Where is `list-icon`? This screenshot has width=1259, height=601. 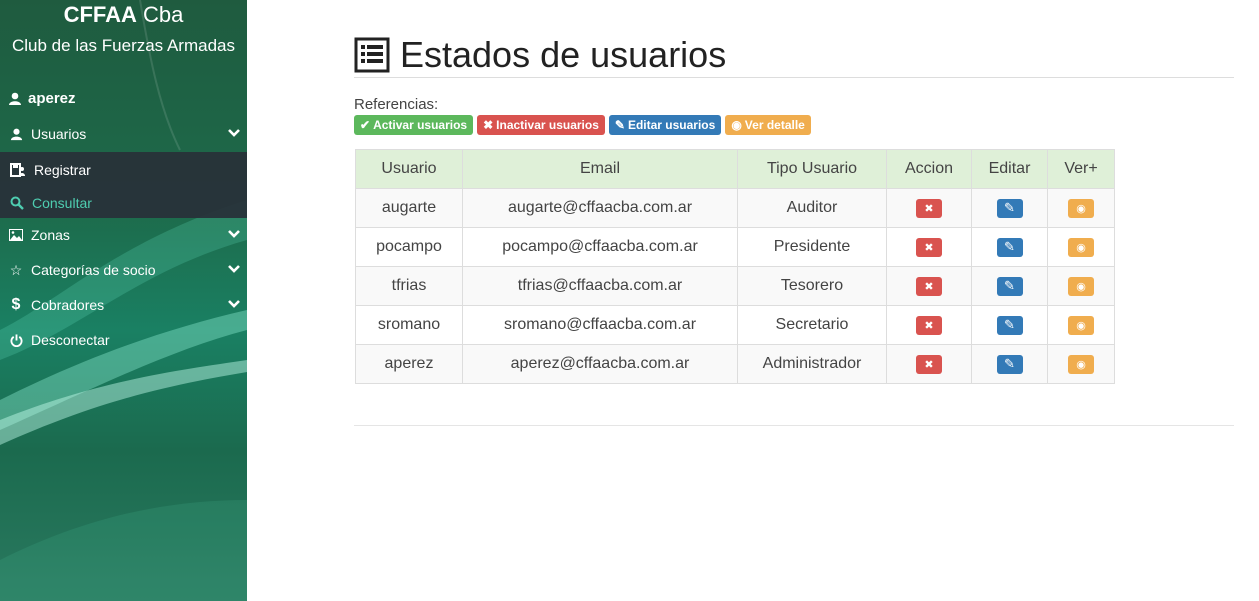 list-icon is located at coordinates (372, 55).